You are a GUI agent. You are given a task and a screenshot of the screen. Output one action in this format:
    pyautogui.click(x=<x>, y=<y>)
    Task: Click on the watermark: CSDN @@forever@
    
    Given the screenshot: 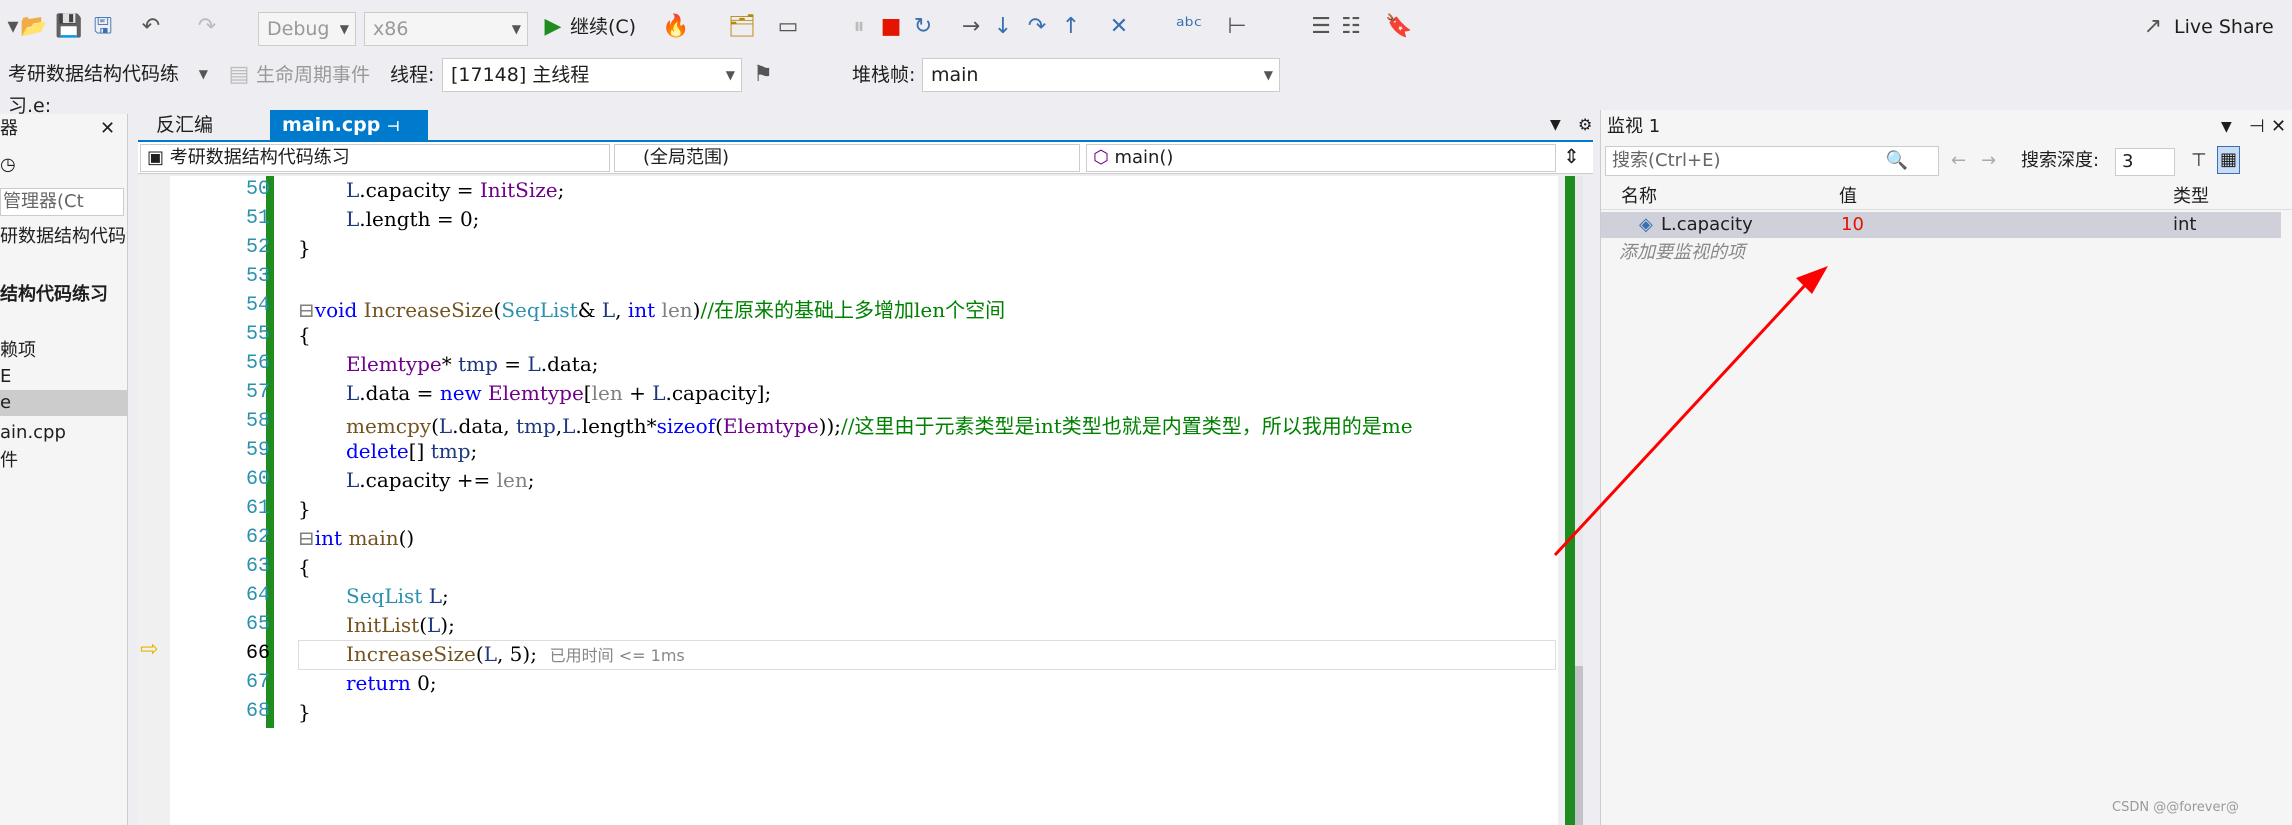 What is the action you would take?
    pyautogui.click(x=2175, y=807)
    